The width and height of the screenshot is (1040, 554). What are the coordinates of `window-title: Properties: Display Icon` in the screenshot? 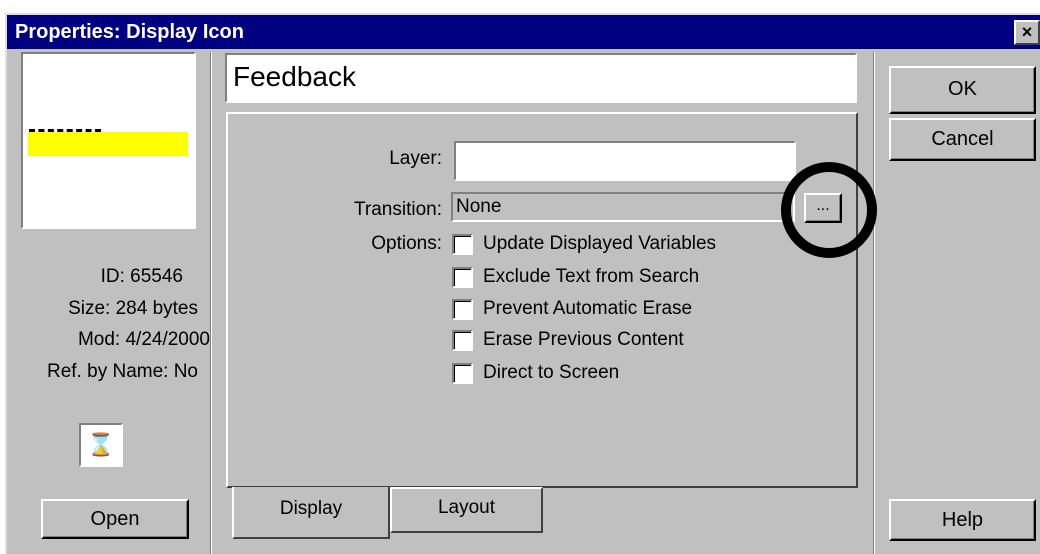 It's located at (129, 32).